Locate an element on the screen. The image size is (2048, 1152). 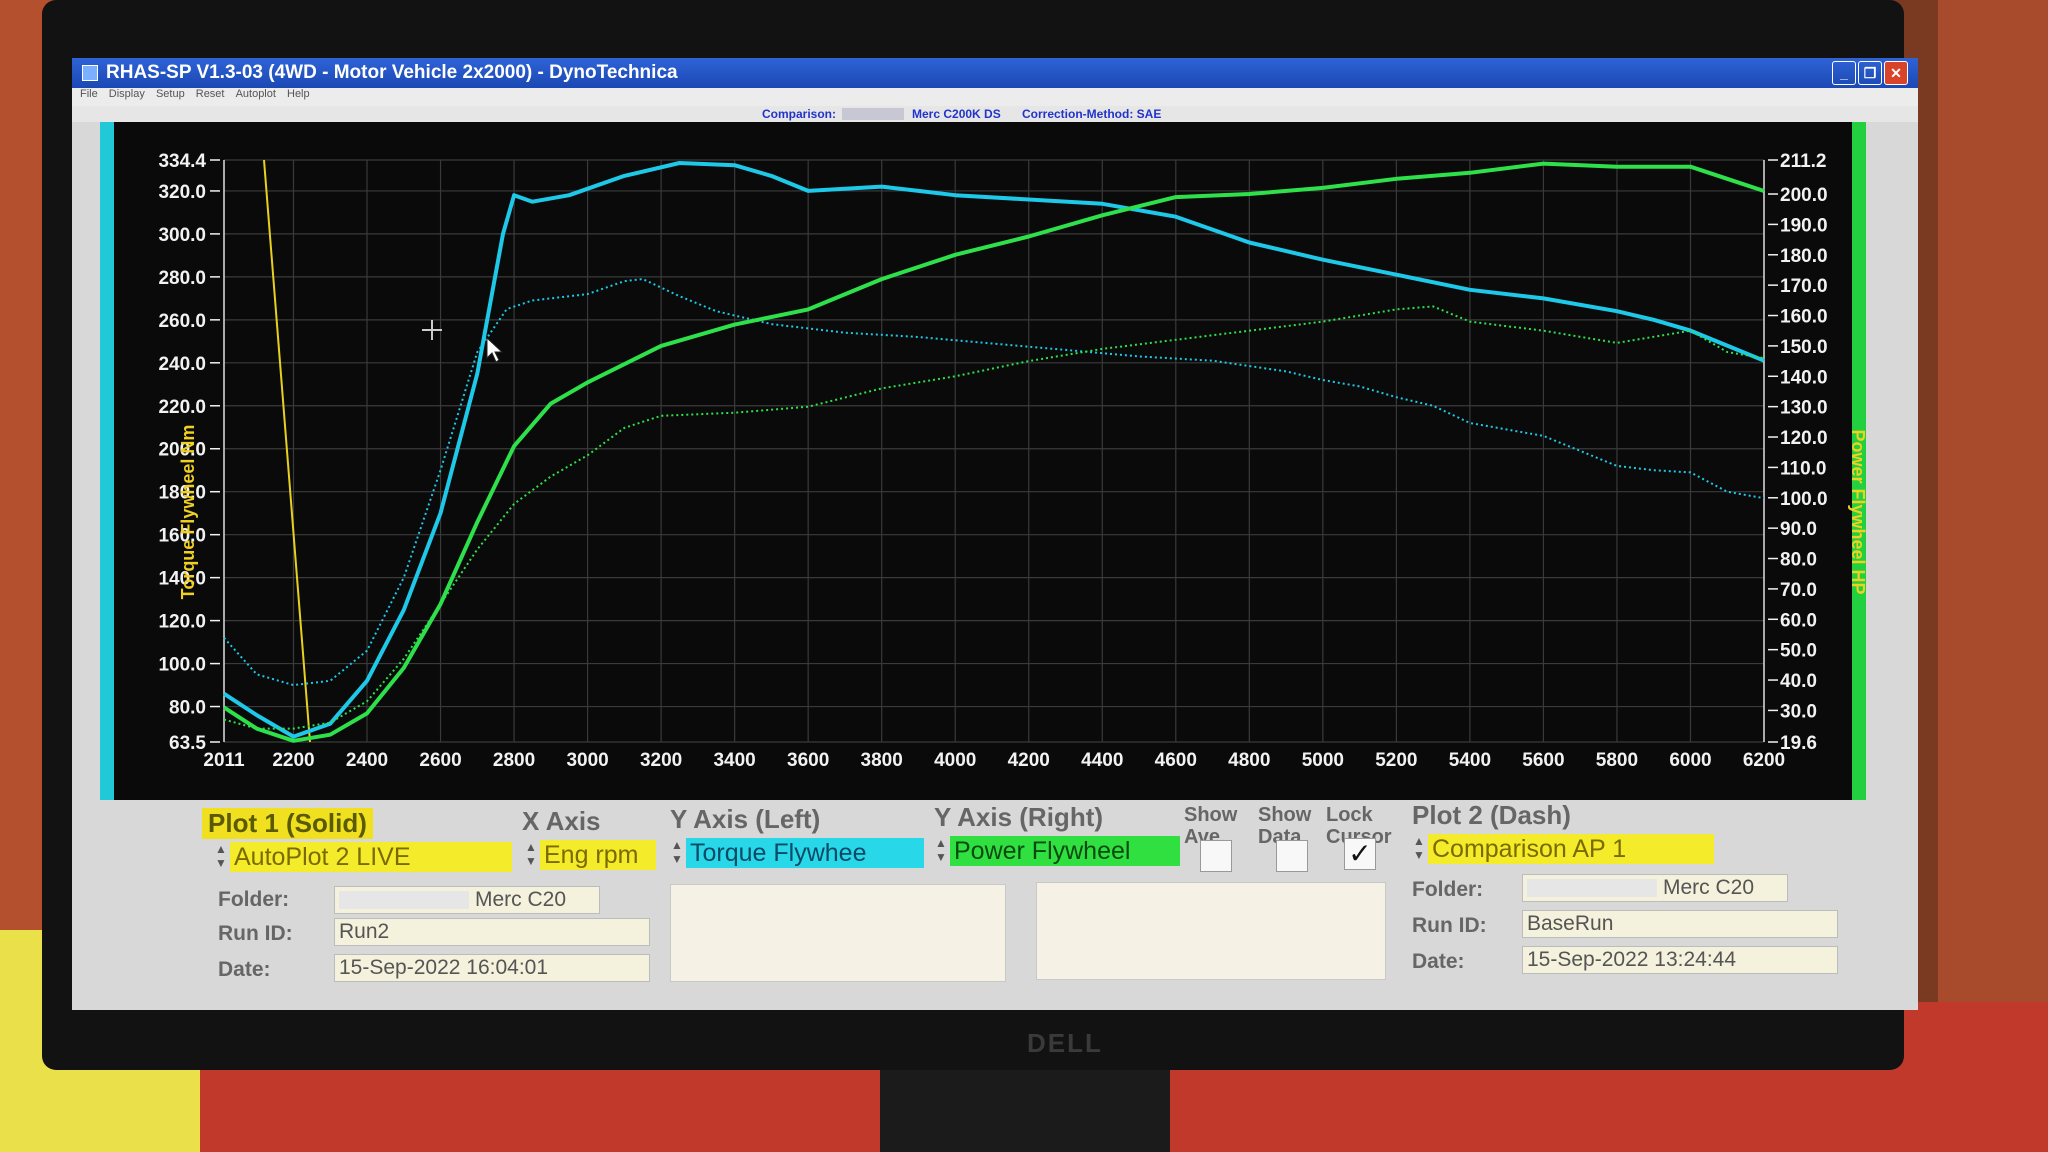
left-axis-color-bar is located at coordinates (107, 461).